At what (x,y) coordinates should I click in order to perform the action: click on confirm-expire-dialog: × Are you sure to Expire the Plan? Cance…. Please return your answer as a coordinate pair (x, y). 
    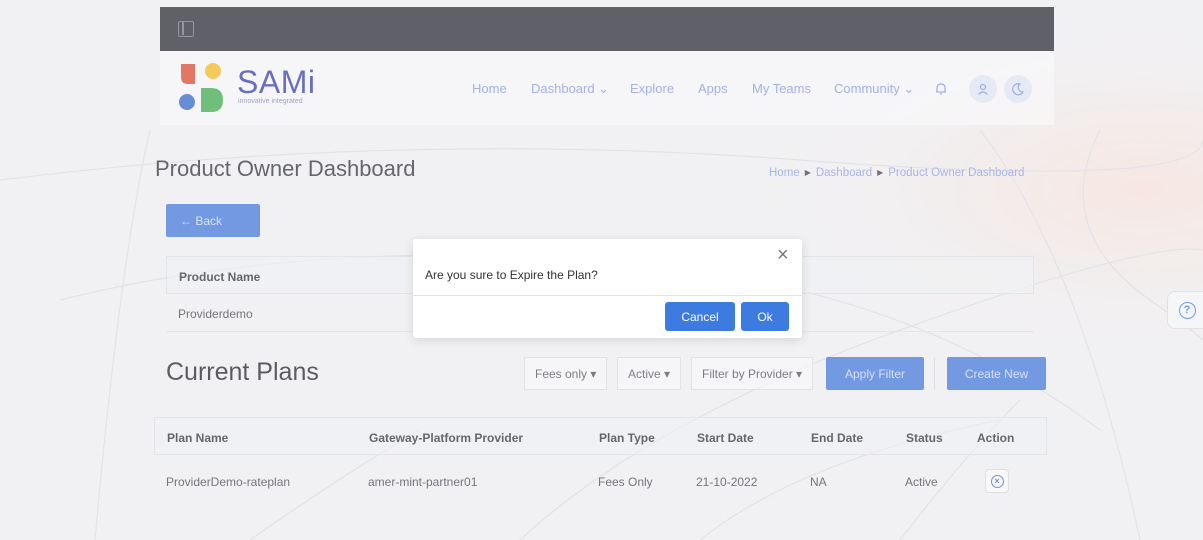
    Looking at the image, I should click on (607, 288).